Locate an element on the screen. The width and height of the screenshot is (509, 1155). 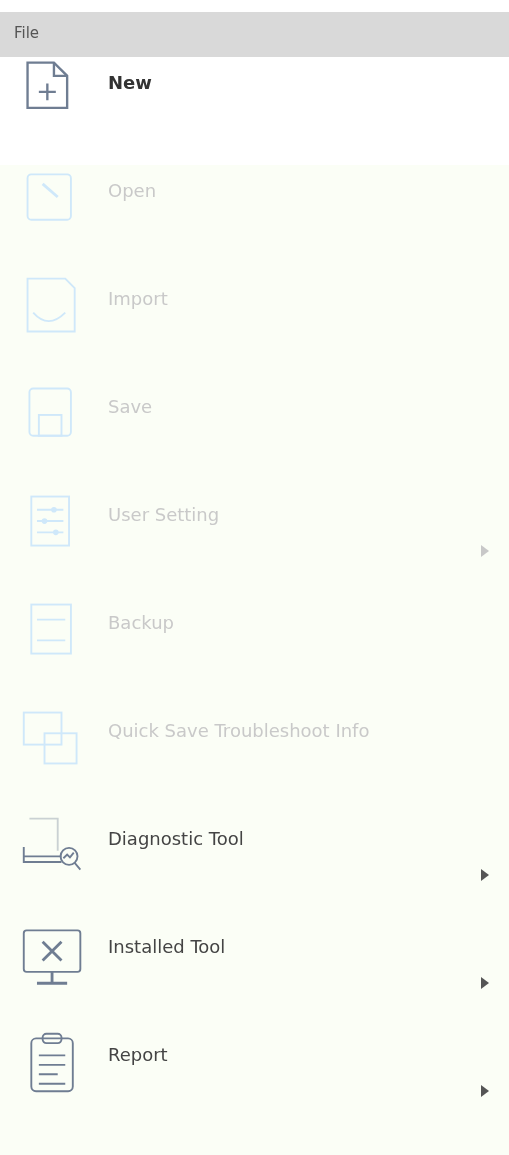
menu-label: Report is located at coordinates (138, 1055).